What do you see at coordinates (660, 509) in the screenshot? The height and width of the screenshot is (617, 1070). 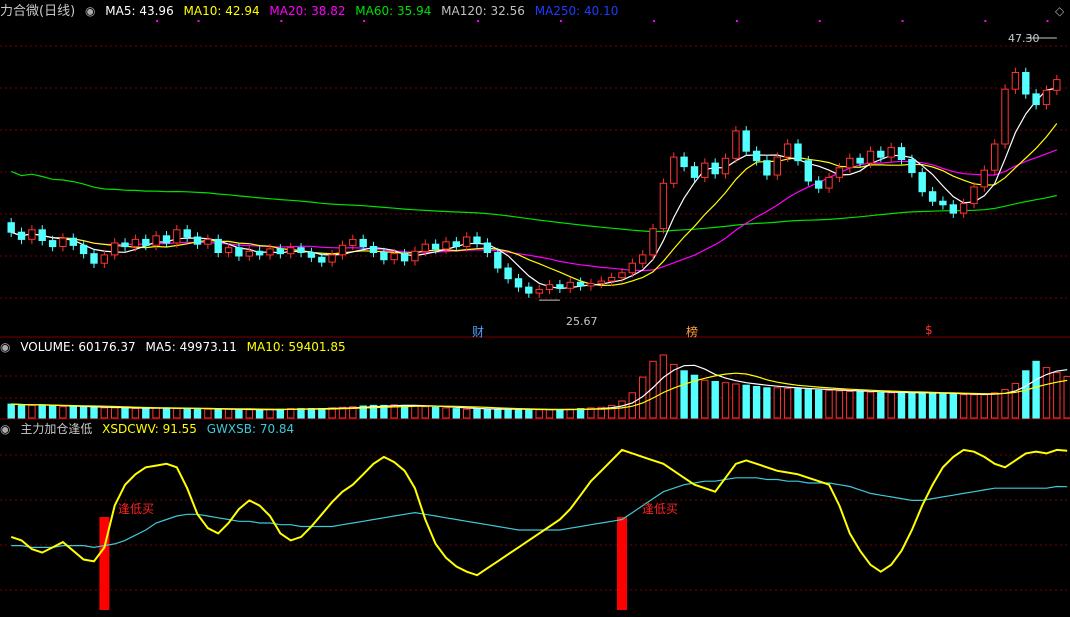 I see `buy-signal-label-2: 逢低买` at bounding box center [660, 509].